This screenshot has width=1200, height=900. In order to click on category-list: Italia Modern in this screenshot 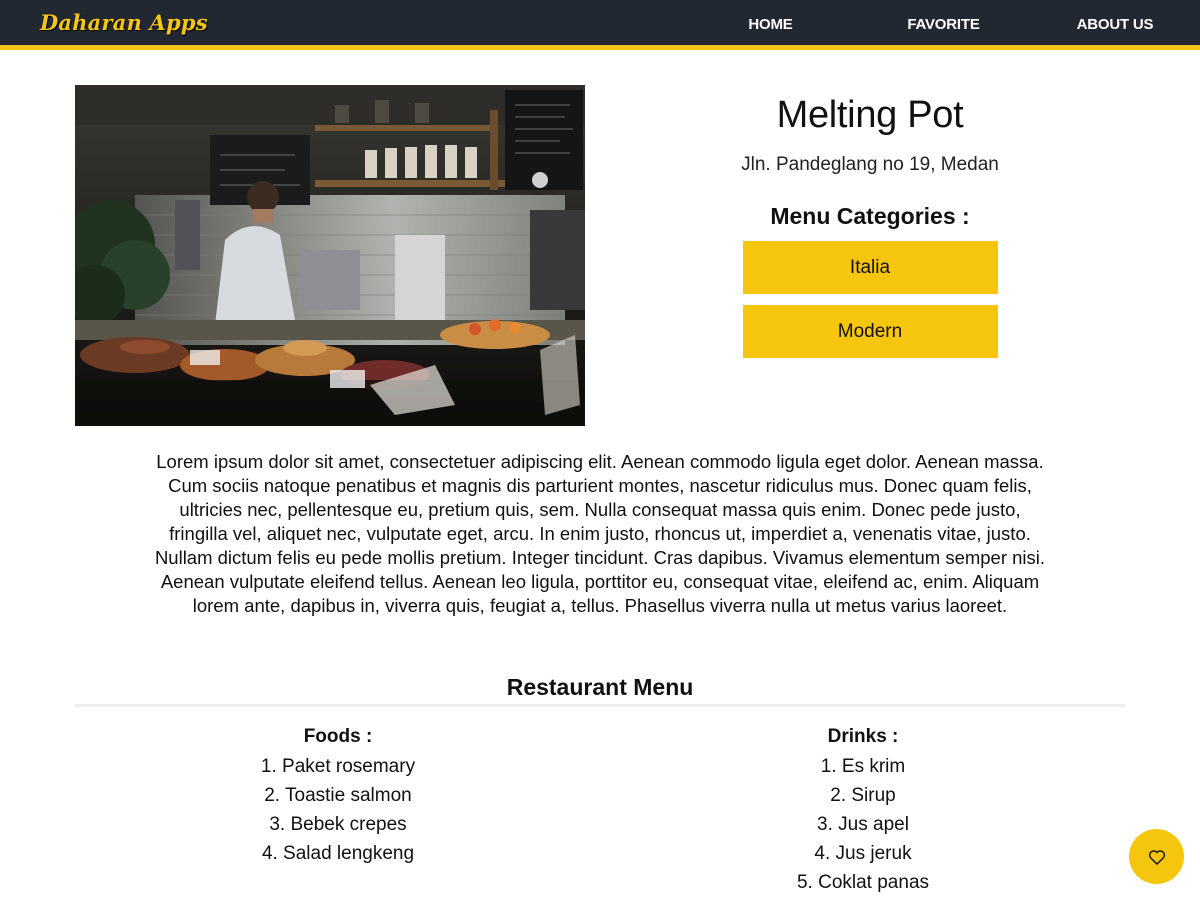, I will do `click(870, 299)`.